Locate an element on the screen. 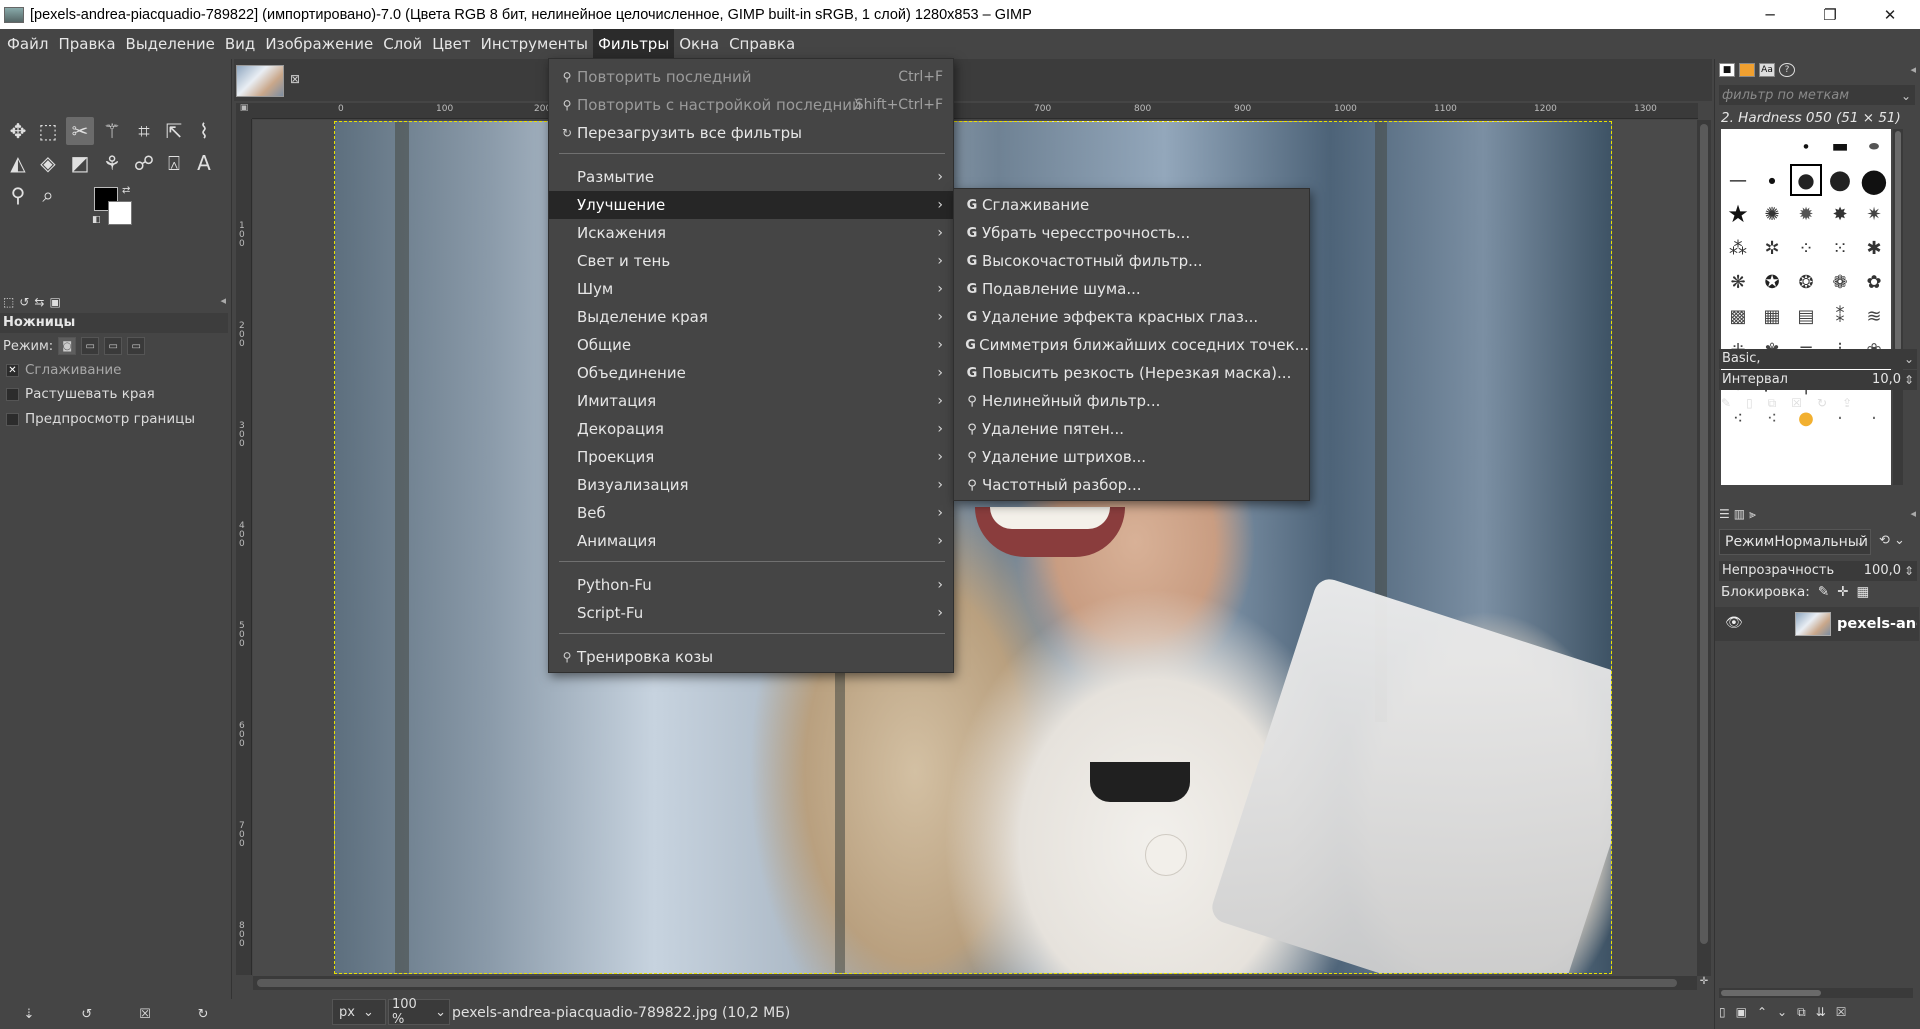 This screenshot has height=1029, width=1920. feather-edges-checkbox is located at coordinates (12, 394).